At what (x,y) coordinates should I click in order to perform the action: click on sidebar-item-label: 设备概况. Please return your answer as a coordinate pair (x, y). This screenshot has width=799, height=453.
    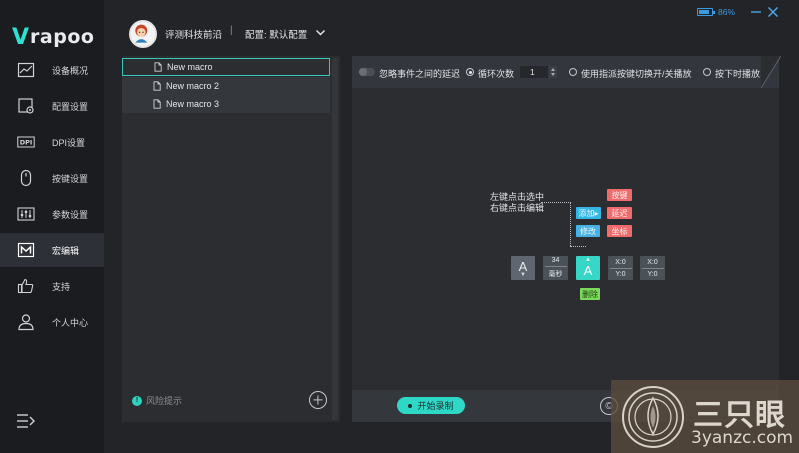
    Looking at the image, I should click on (70, 70).